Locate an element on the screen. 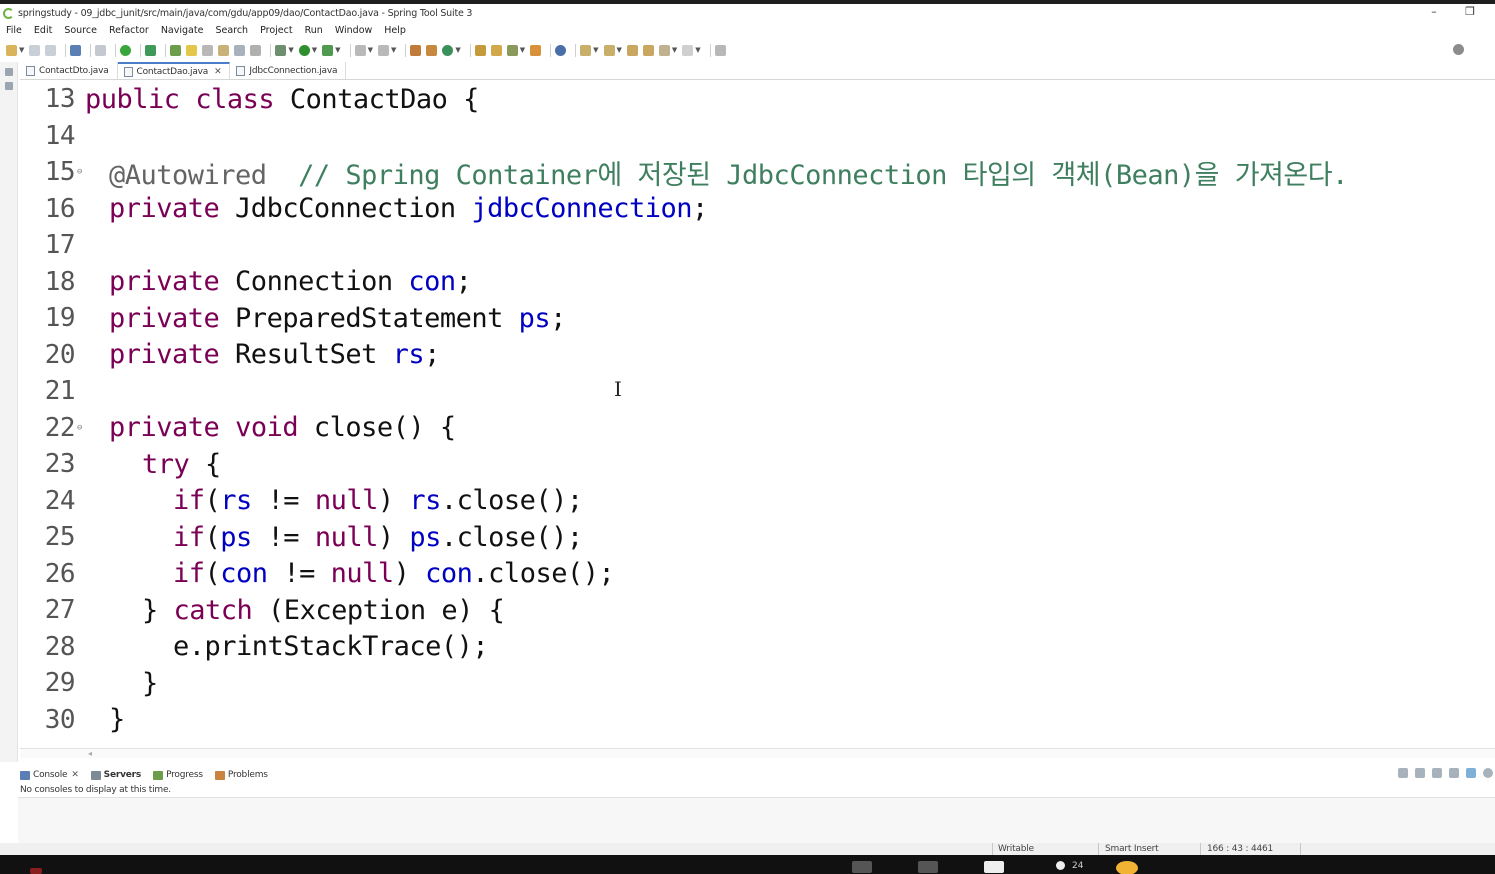 The image size is (1495, 874). new-icon is located at coordinates (11, 50).